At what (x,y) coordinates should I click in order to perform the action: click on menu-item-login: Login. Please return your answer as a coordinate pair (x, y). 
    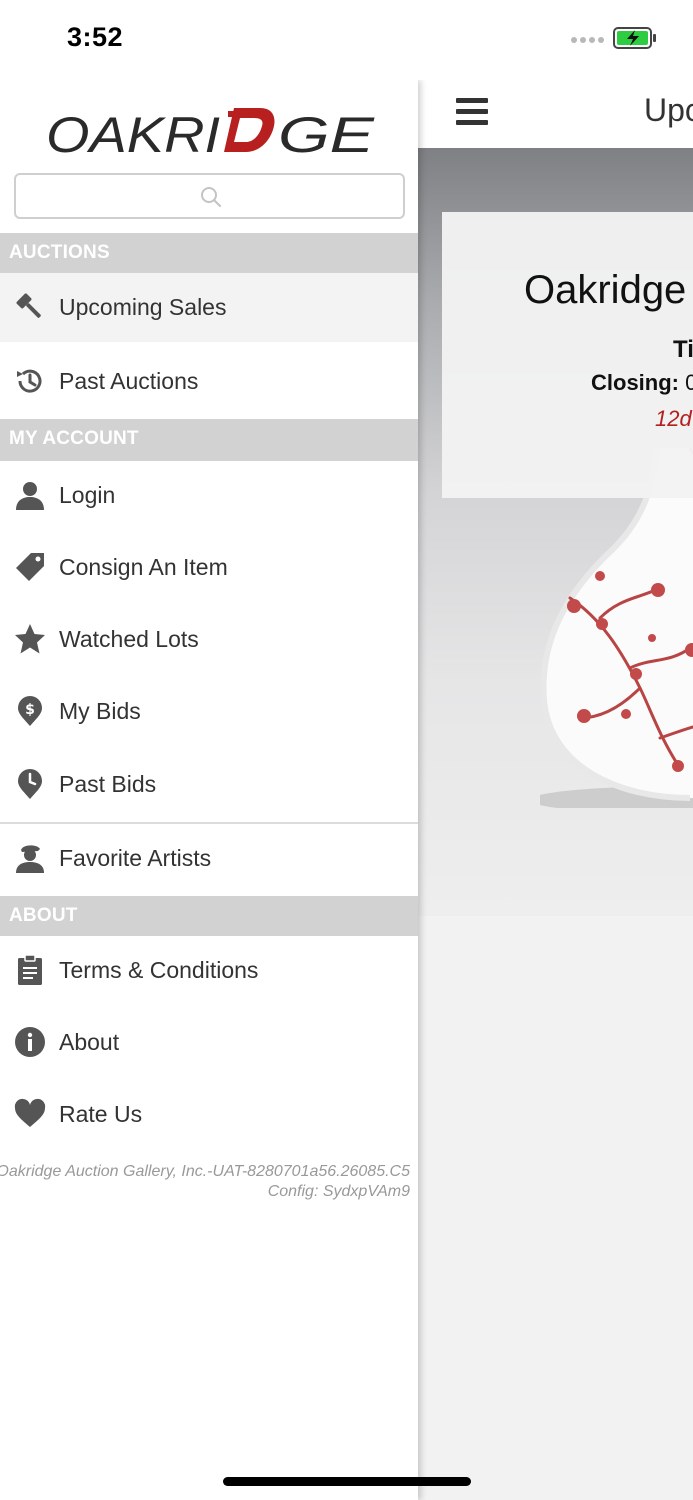
    Looking at the image, I should click on (209, 496).